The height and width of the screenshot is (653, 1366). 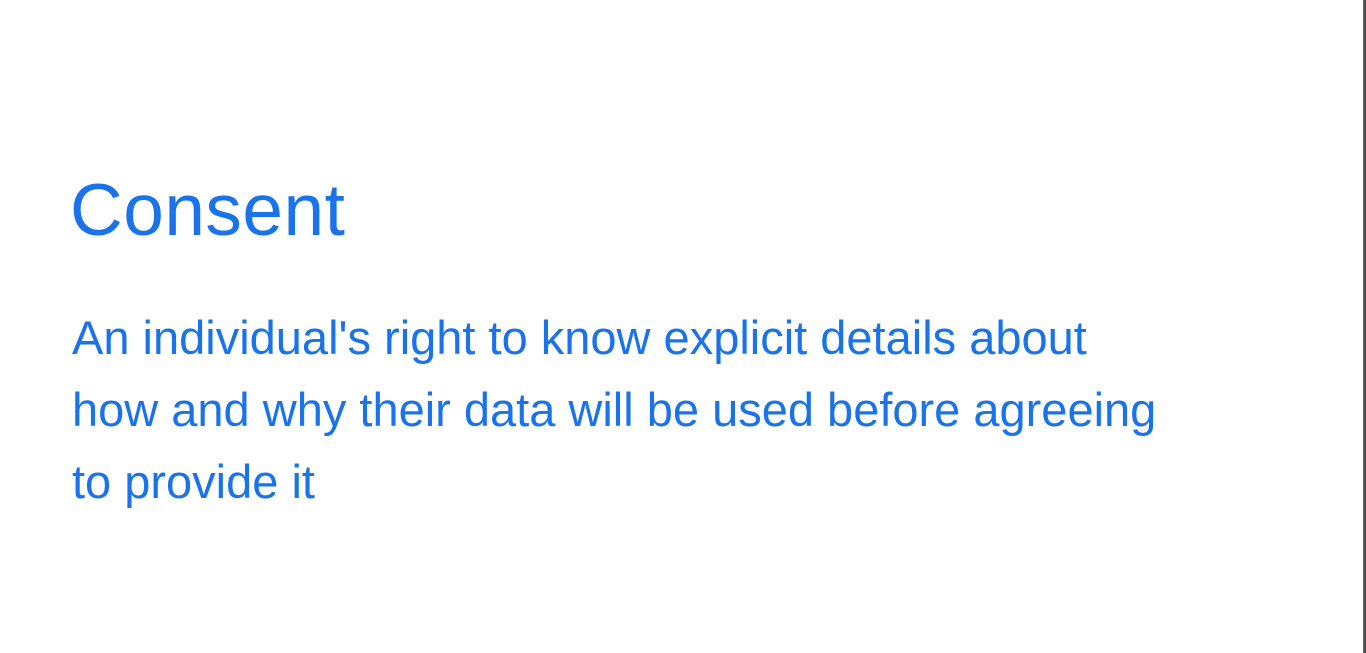 What do you see at coordinates (208, 210) in the screenshot?
I see `slide-title: Consent` at bounding box center [208, 210].